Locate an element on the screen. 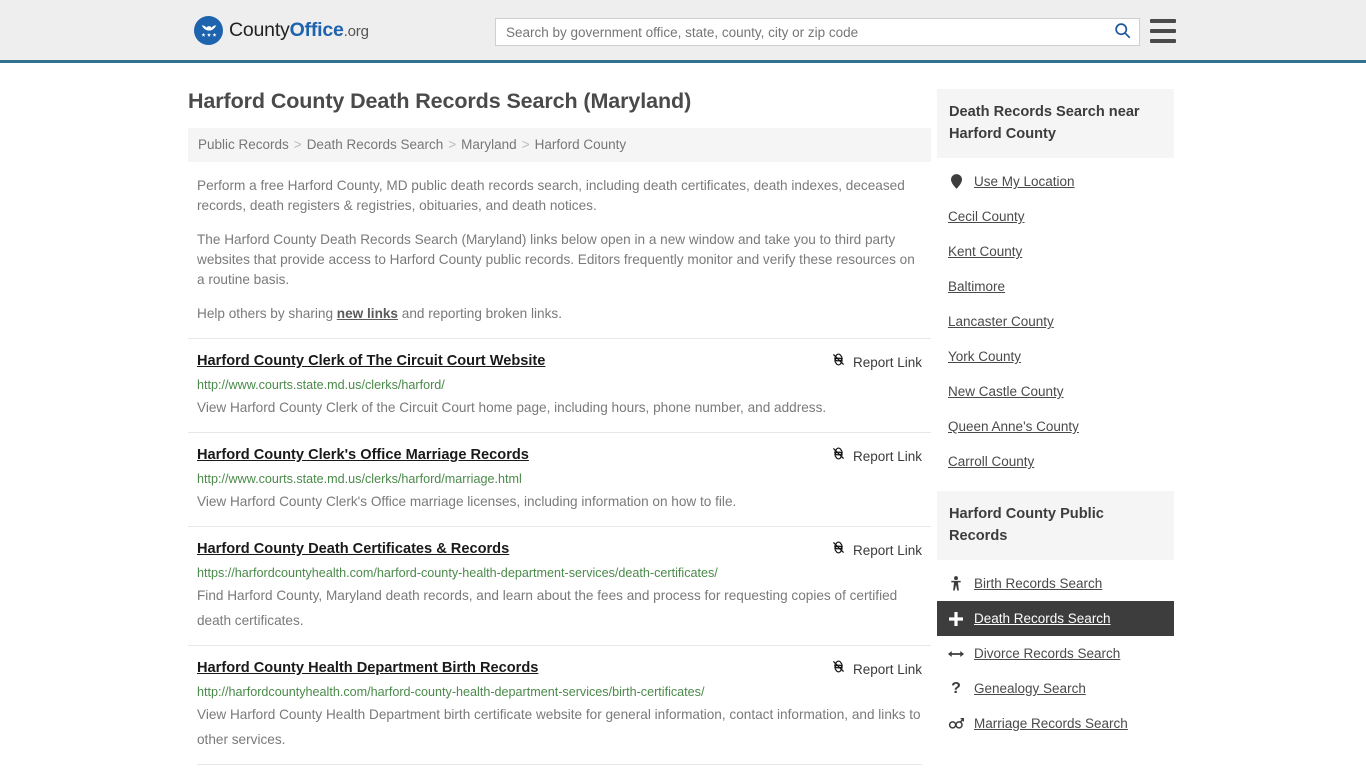 This screenshot has height=768, width=1366. sidebar-item-cecil-county: Cecil County is located at coordinates (1055, 216).